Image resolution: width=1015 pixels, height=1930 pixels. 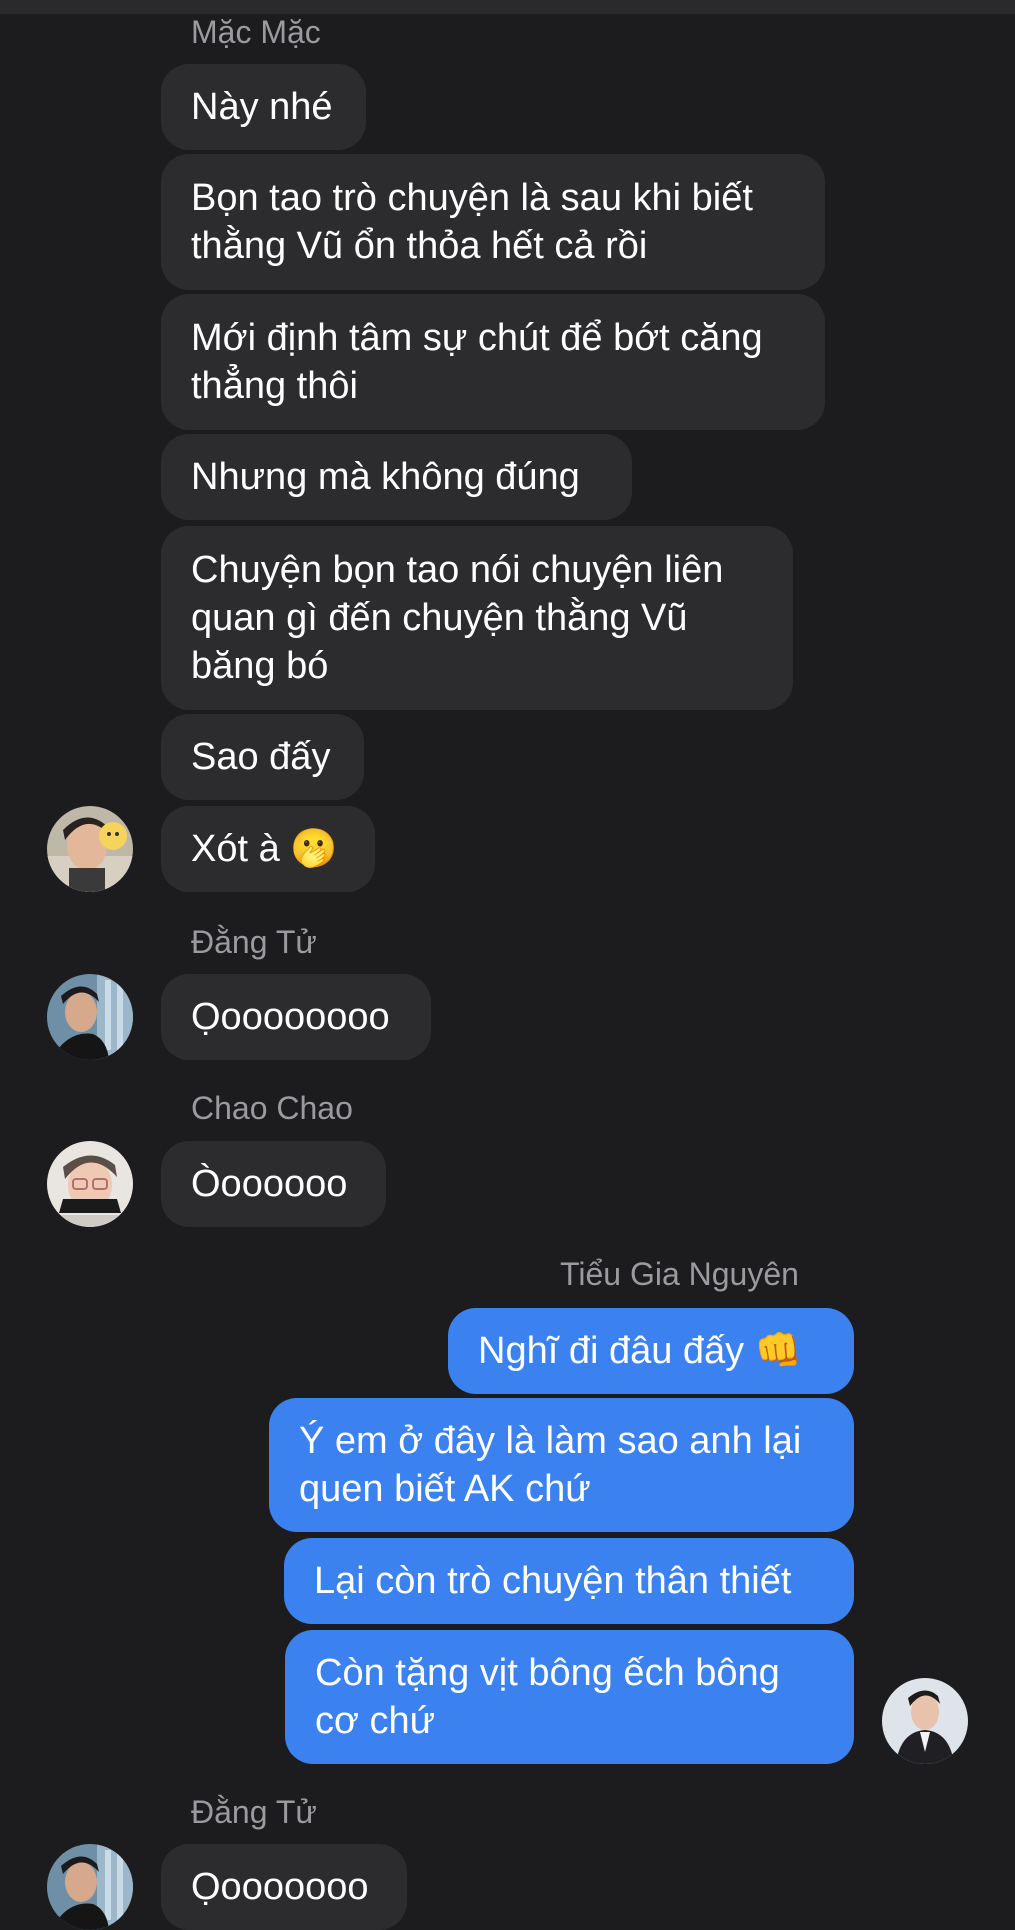 I want to click on sender-name: Tiểu Gia Nguyên, so click(x=679, y=1274).